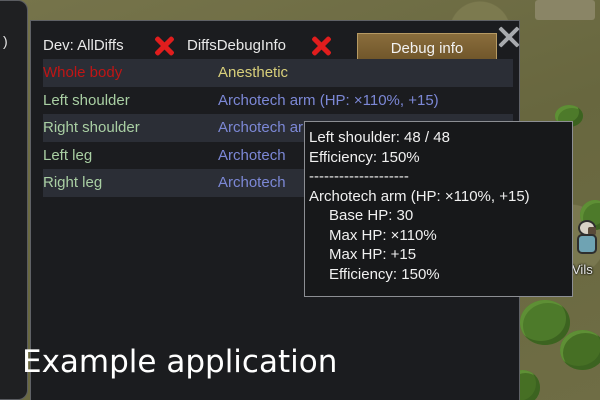 Image resolution: width=600 pixels, height=400 pixels. What do you see at coordinates (86, 100) in the screenshot?
I see `body-part-label: Left shoulder` at bounding box center [86, 100].